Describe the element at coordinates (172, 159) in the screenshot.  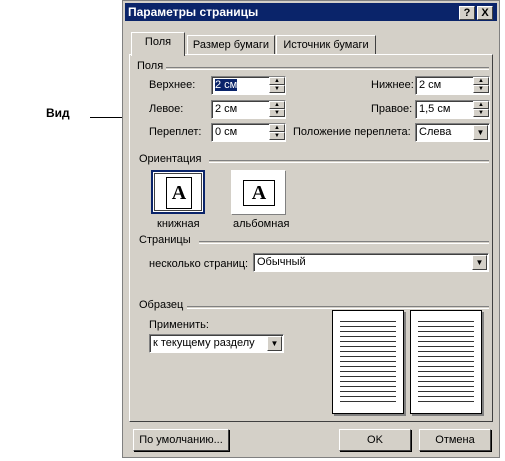
I see `orientation-group-title: Ориентация` at that location.